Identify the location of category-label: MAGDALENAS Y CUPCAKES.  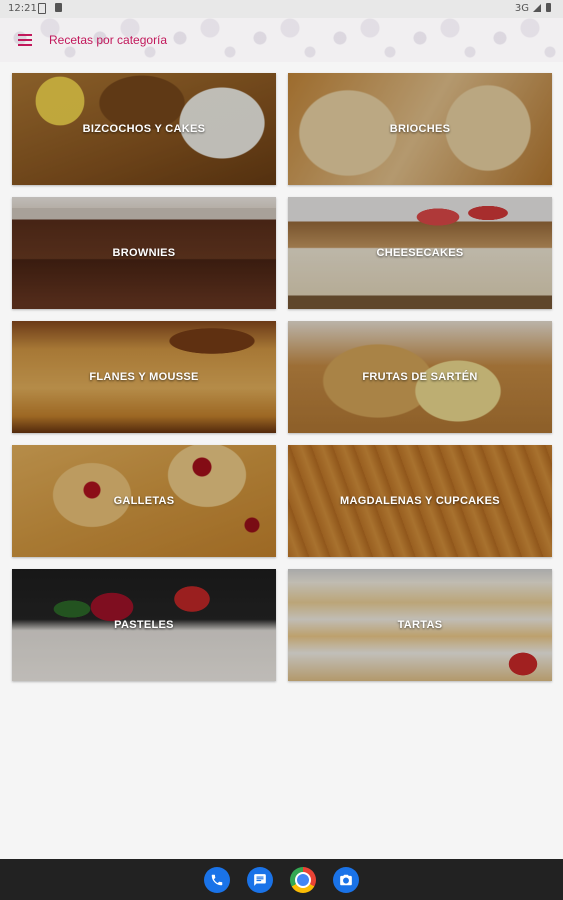
(420, 501).